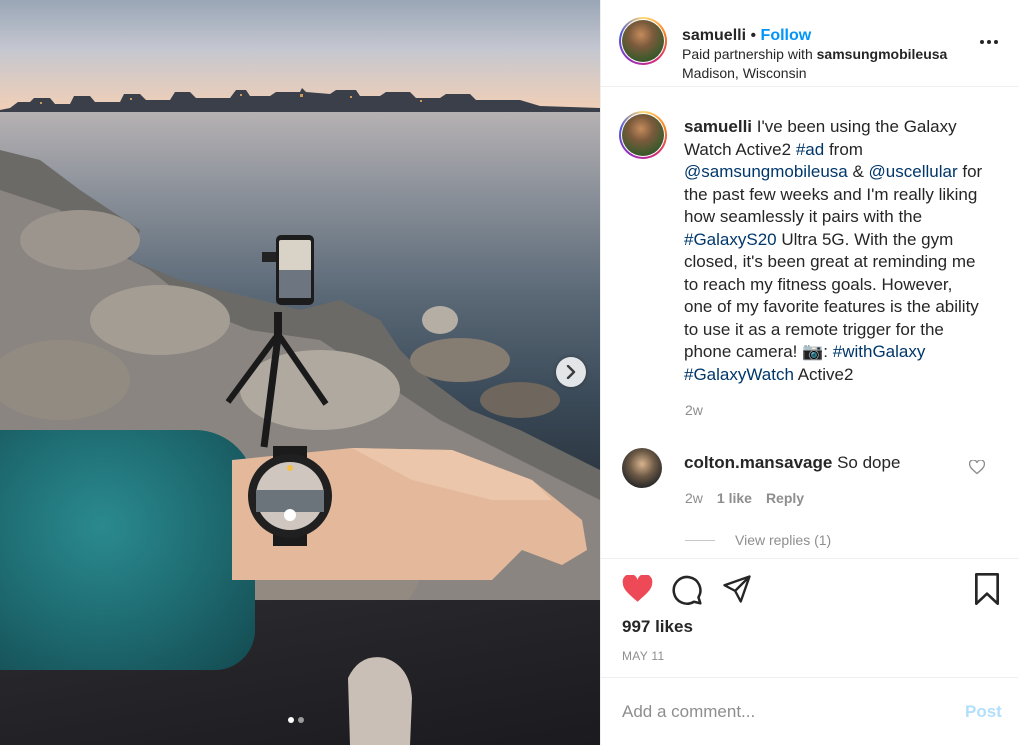 This screenshot has height=746, width=1018. I want to click on mention-uscellular: @uscellular, so click(913, 171).